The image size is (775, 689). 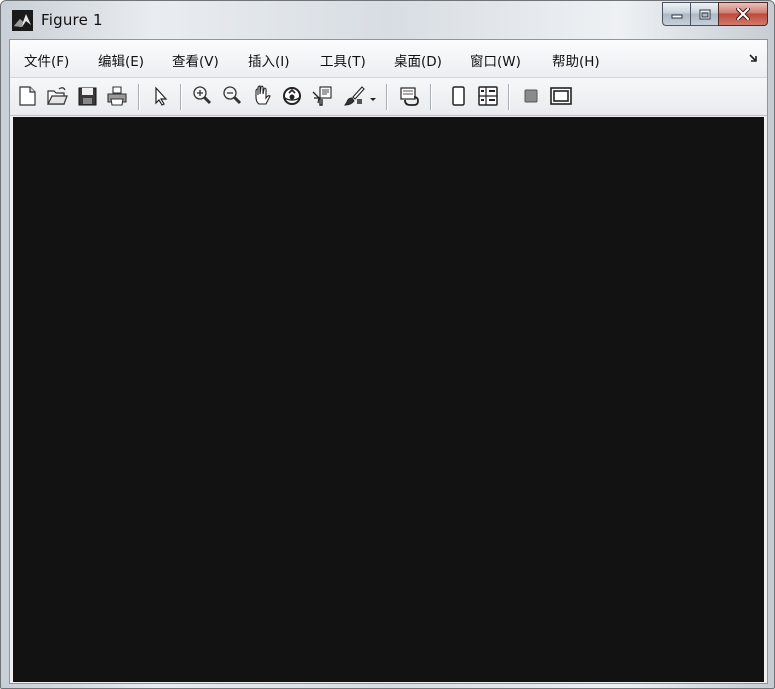 I want to click on brush-icon, so click(x=354, y=96).